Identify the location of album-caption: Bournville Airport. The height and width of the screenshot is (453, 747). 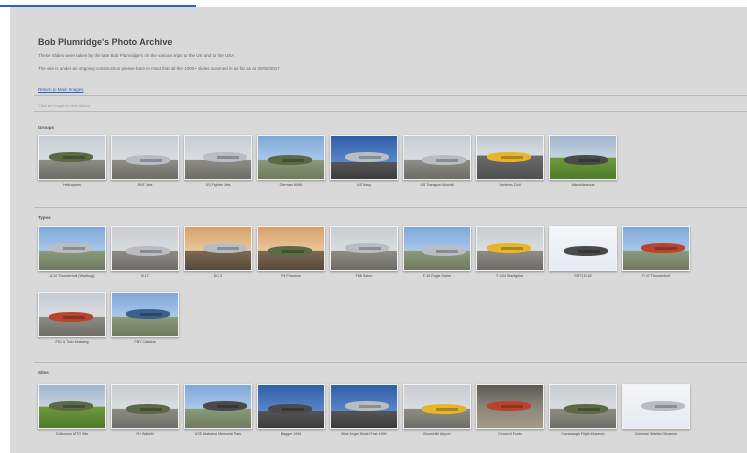
(437, 434).